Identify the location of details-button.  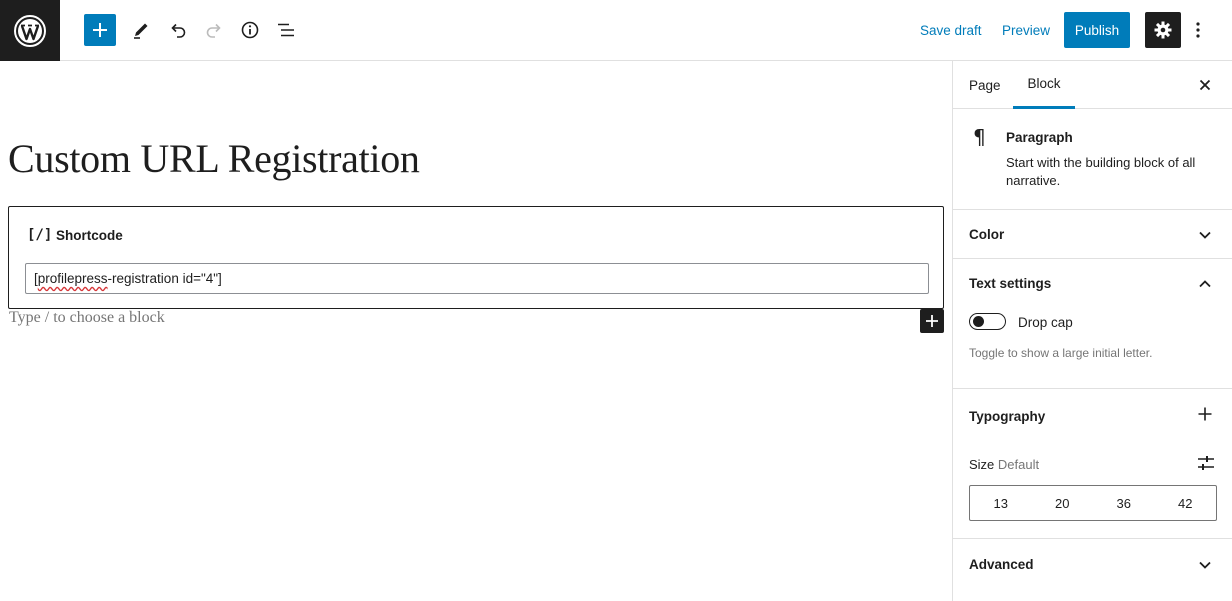
(250, 30).